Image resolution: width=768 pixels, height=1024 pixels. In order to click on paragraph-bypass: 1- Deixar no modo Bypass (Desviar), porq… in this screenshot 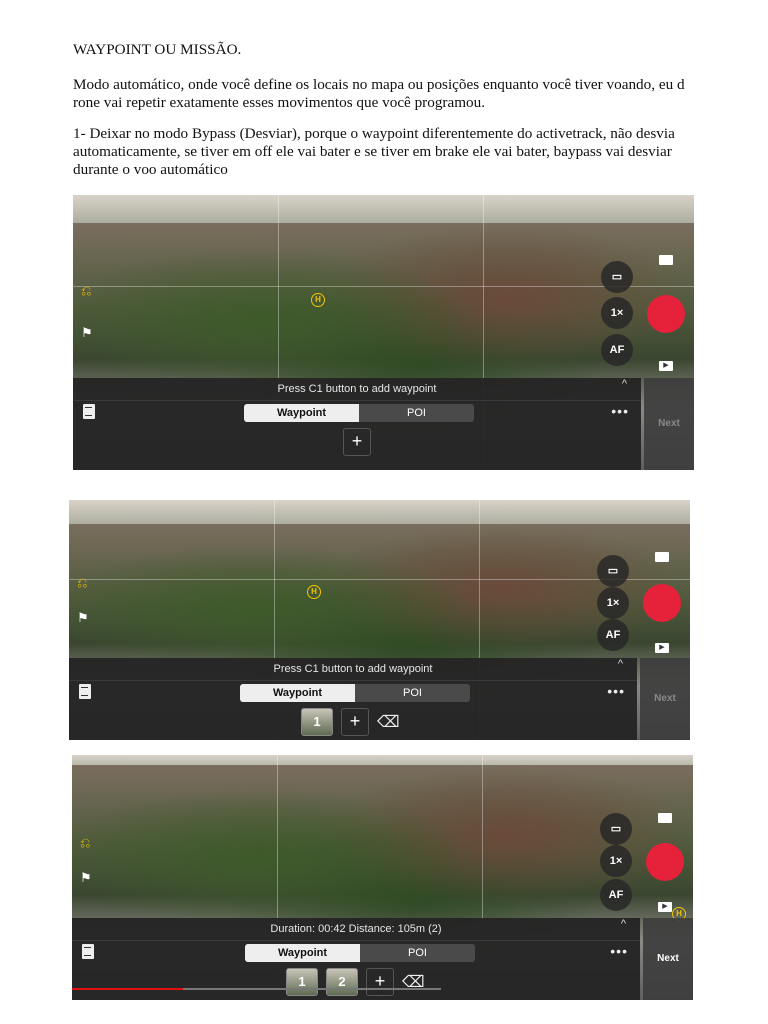, I will do `click(374, 151)`.